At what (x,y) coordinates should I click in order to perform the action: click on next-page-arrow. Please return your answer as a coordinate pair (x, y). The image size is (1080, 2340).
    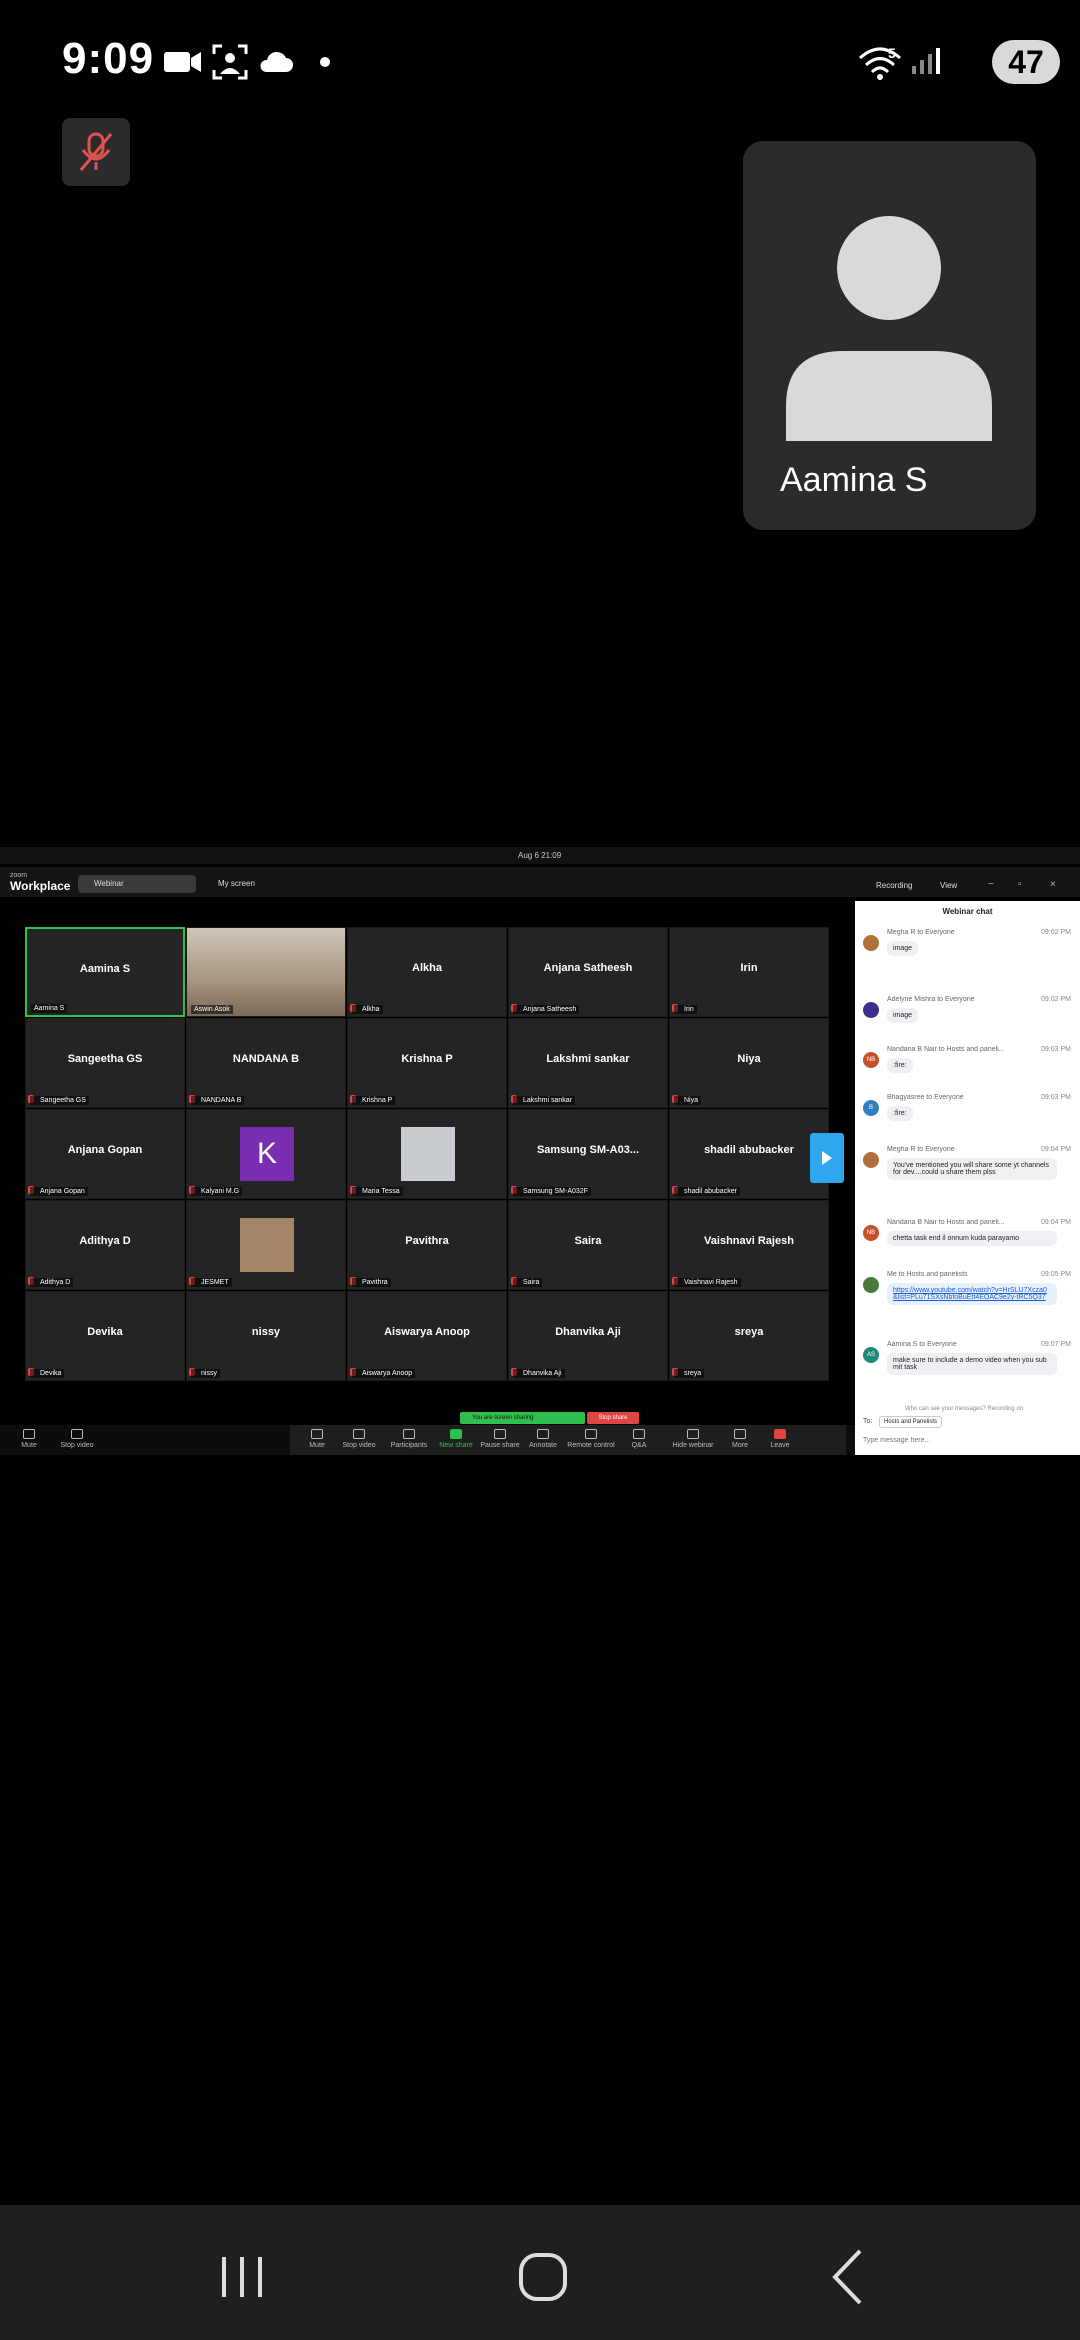
    Looking at the image, I should click on (827, 1158).